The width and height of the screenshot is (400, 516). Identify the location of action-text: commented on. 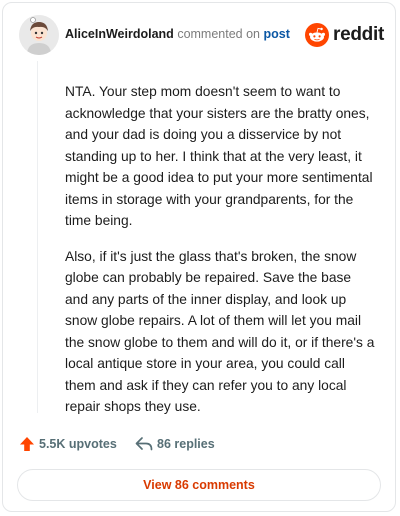
(218, 34).